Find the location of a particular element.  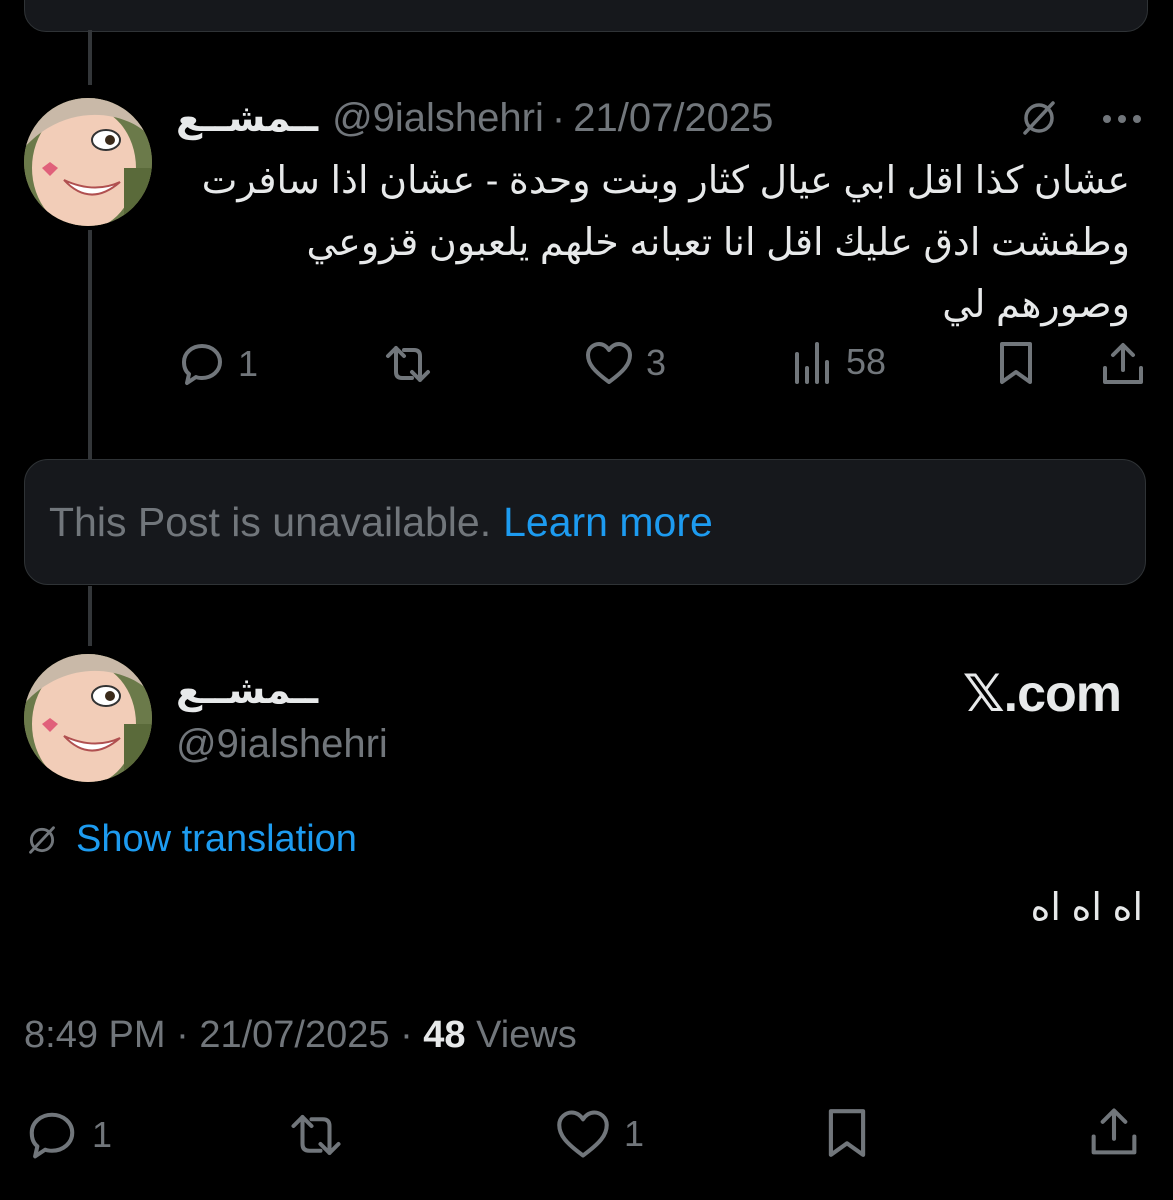

views-button: 58 is located at coordinates (839, 362).